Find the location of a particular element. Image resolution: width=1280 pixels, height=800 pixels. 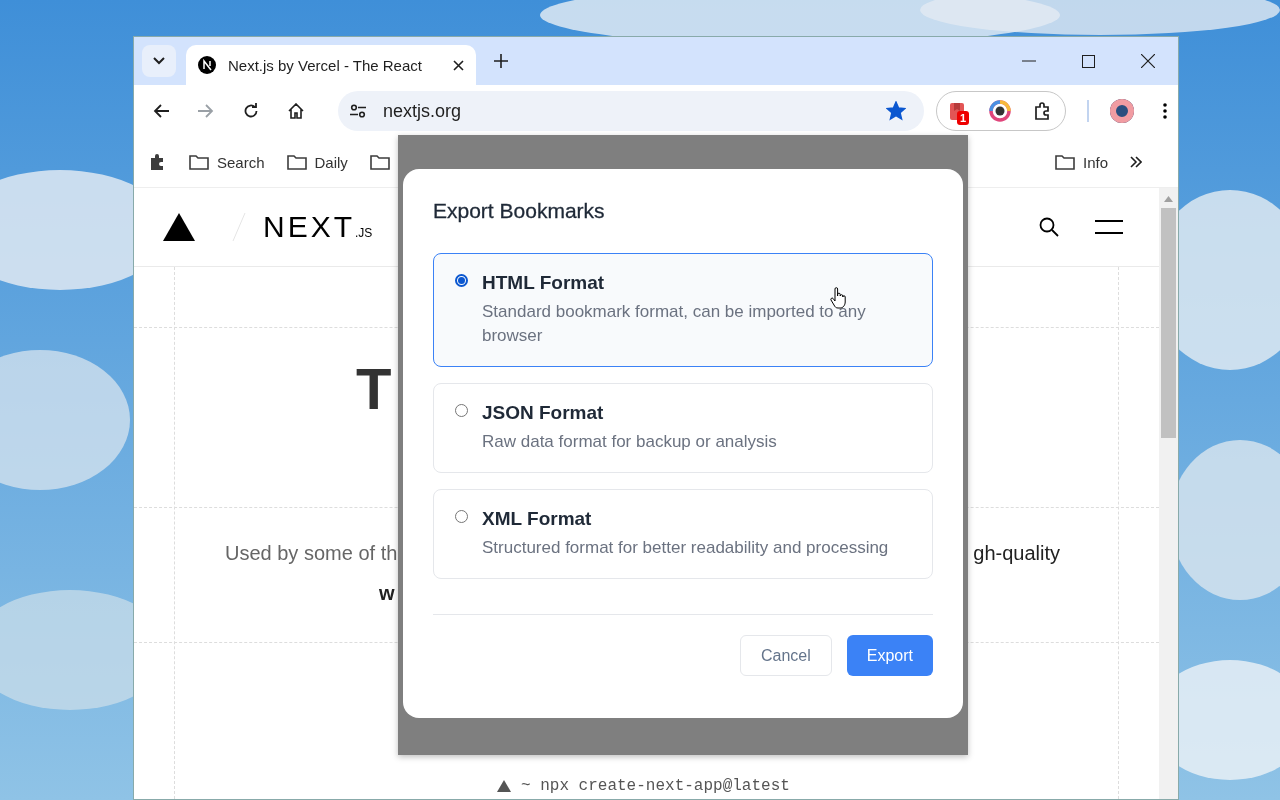

new-tab-icon is located at coordinates (501, 61).